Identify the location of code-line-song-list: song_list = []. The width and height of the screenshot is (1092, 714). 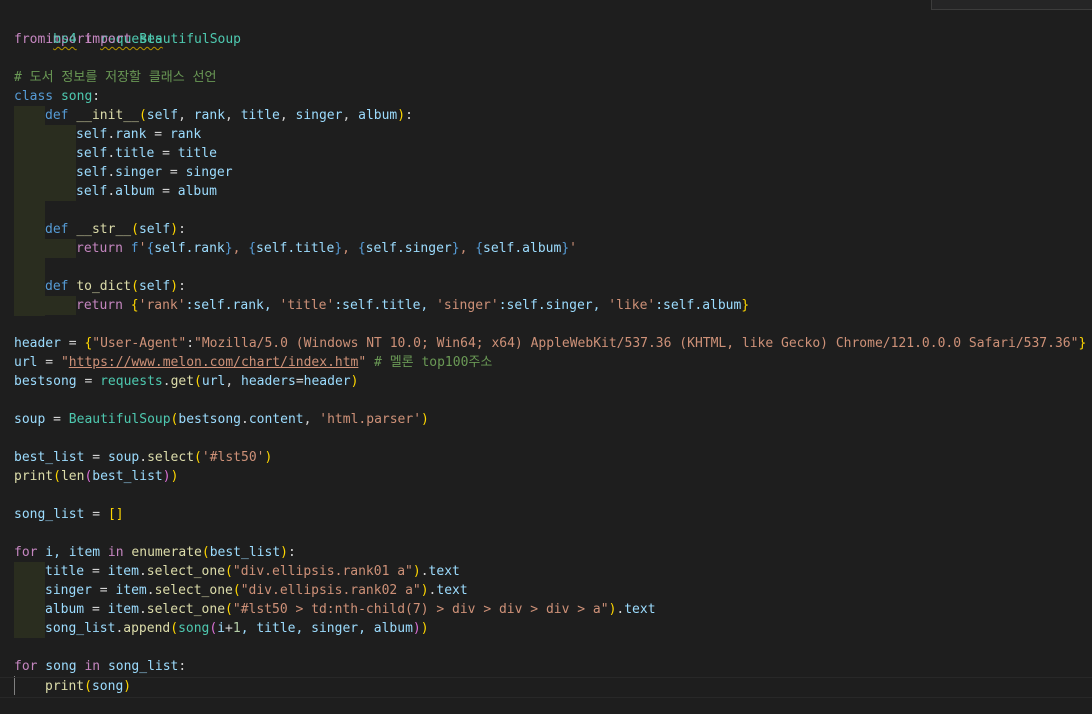
(69, 514).